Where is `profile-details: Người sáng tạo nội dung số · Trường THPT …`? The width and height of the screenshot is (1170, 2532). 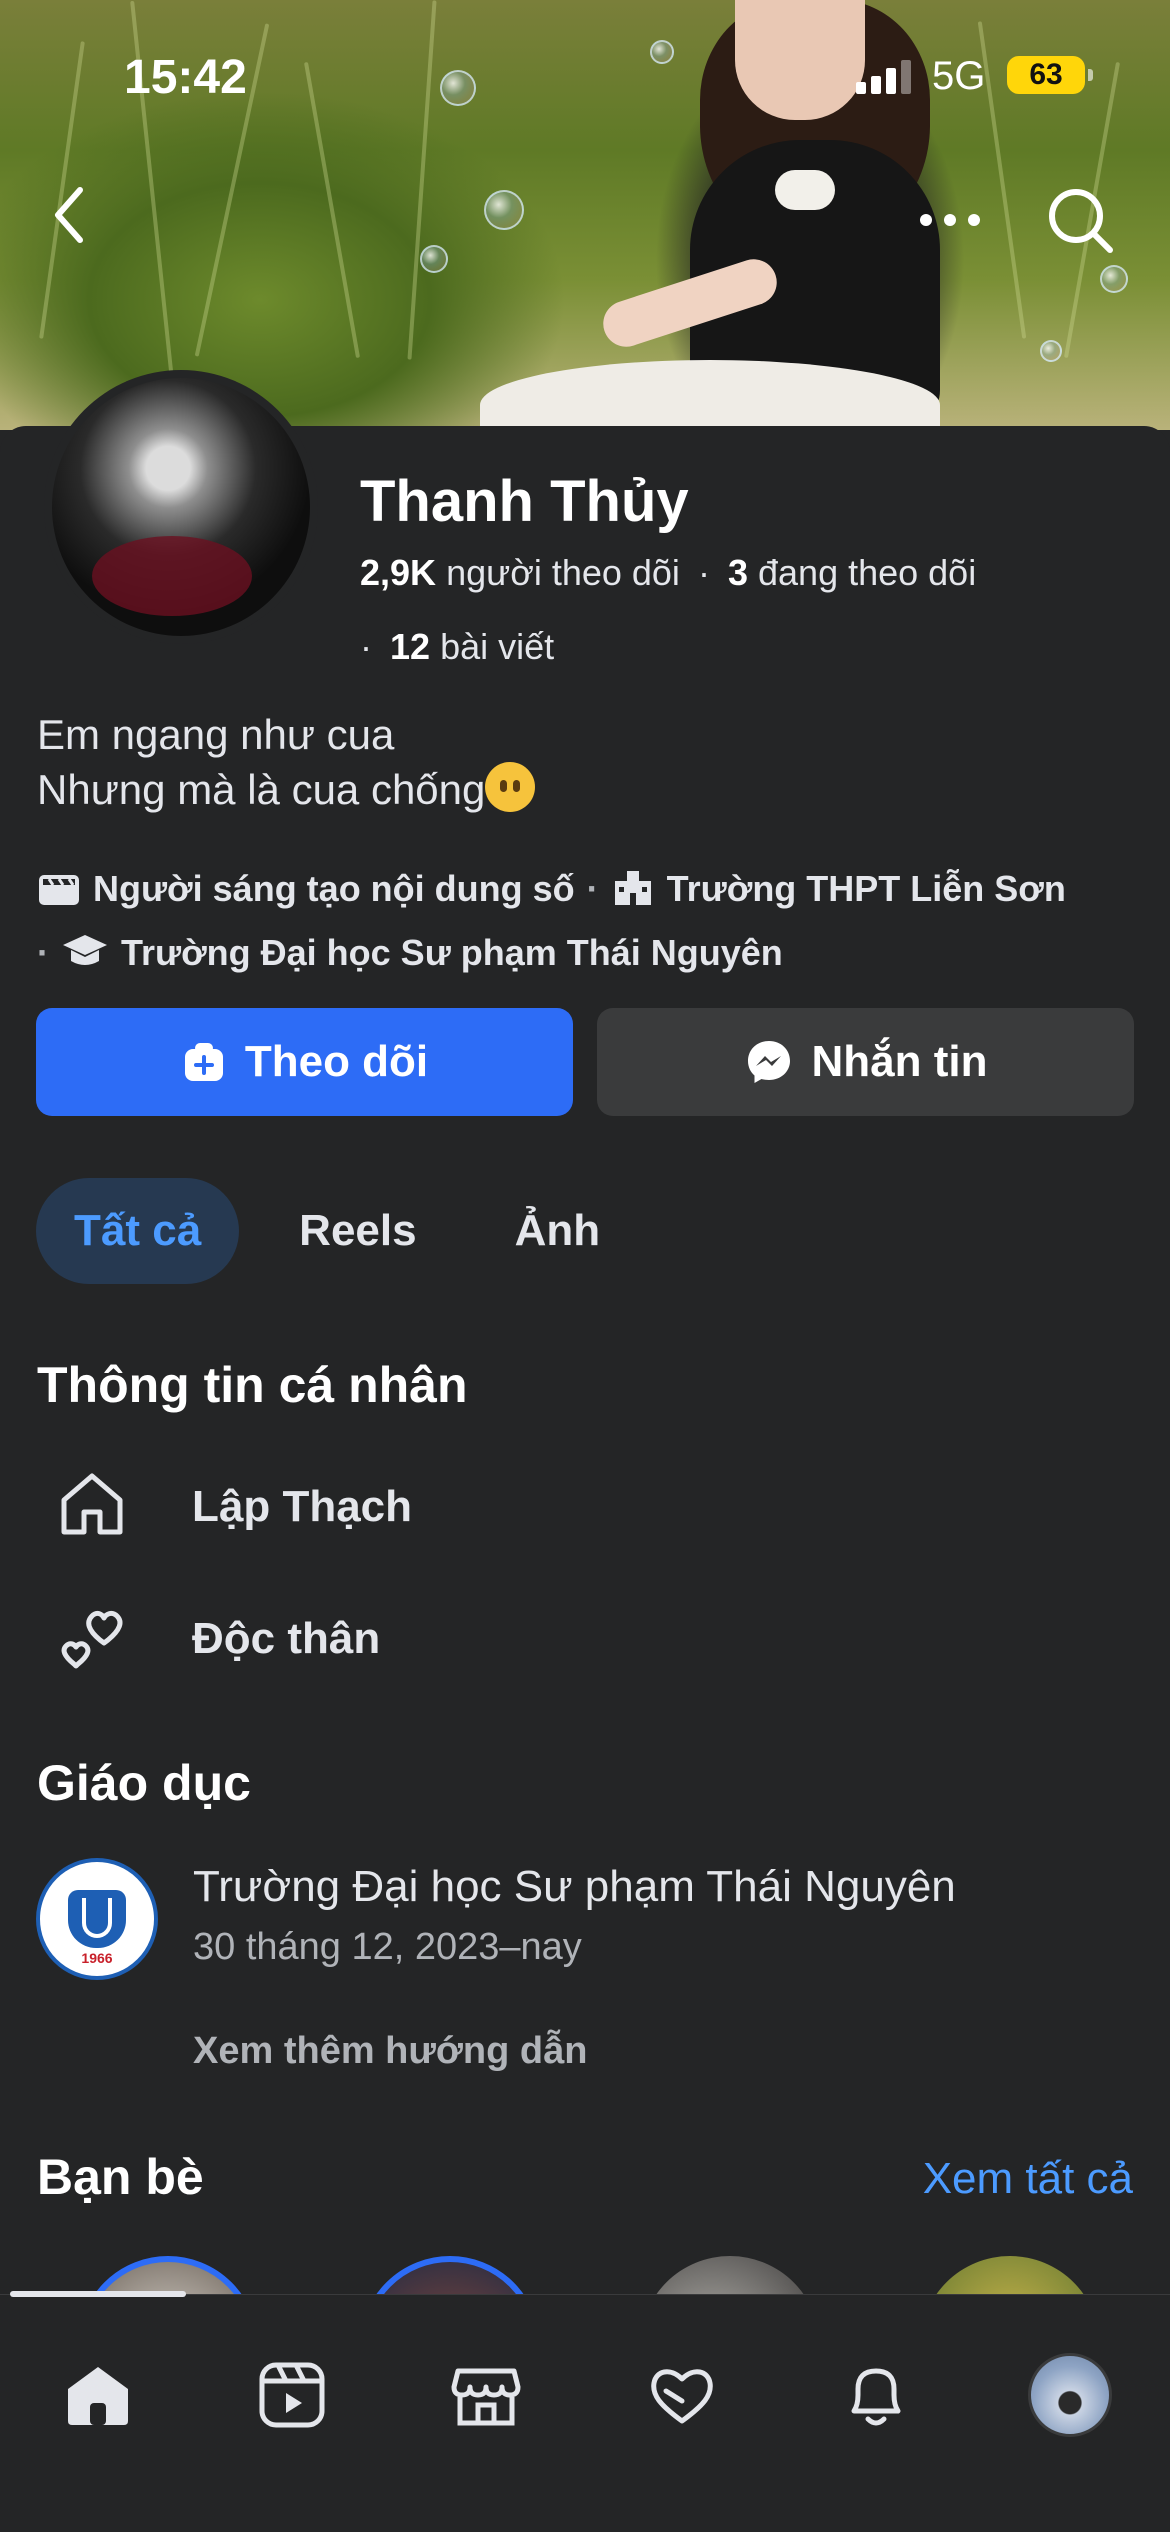 profile-details: Người sáng tạo nội dung số · Trường THPT … is located at coordinates (592, 924).